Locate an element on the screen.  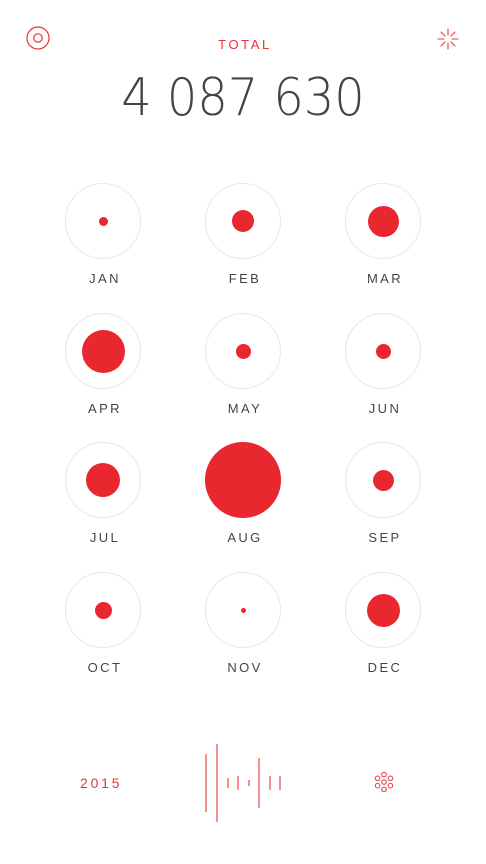
month-cell-mar: MAR is located at coordinates (383, 243).